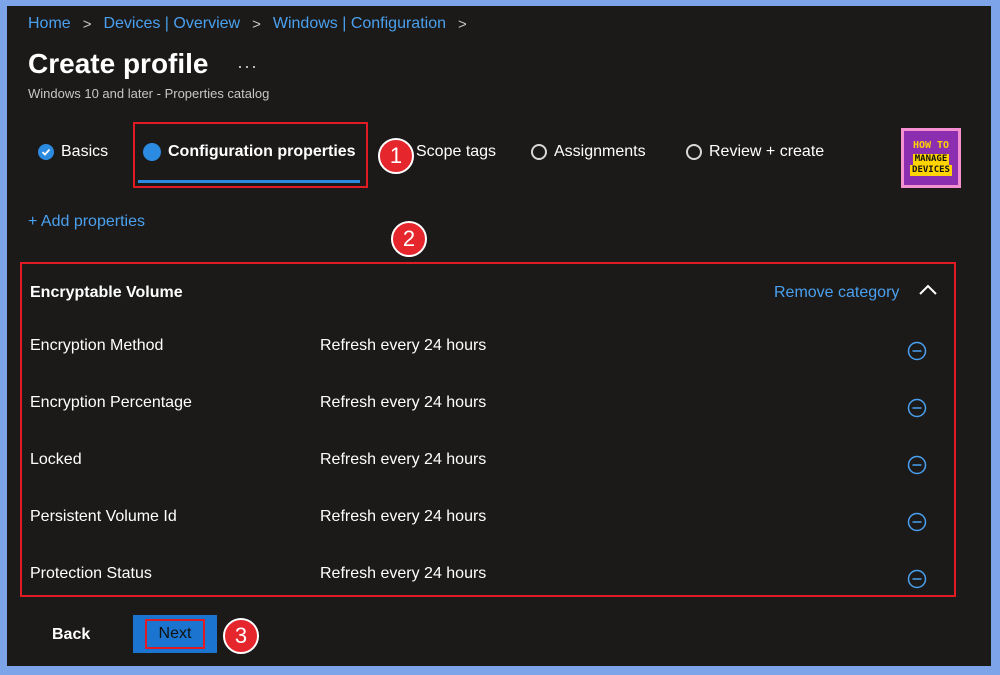  I want to click on next-button-label: Next, so click(175, 634).